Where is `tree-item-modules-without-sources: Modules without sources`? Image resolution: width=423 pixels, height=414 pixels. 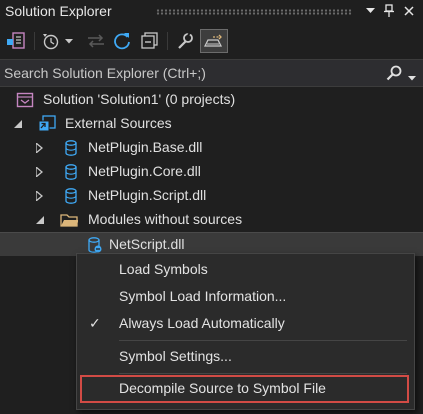
tree-item-modules-without-sources: Modules without sources is located at coordinates (211, 220).